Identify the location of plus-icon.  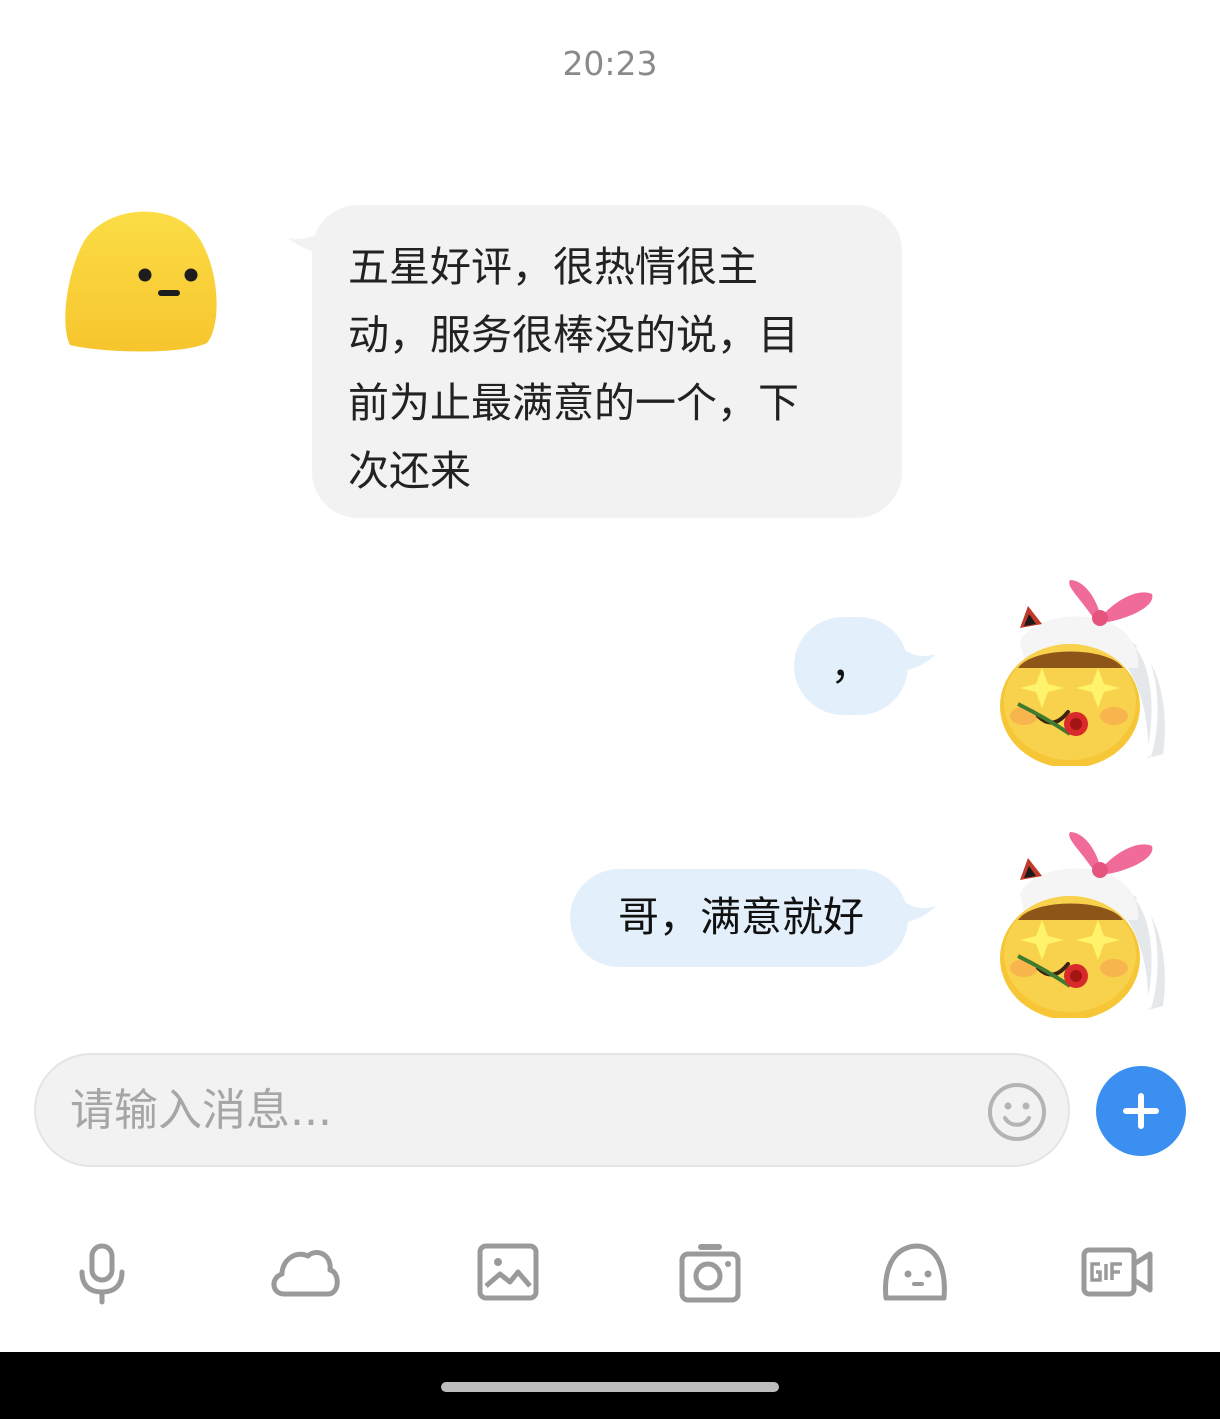
(1141, 1111).